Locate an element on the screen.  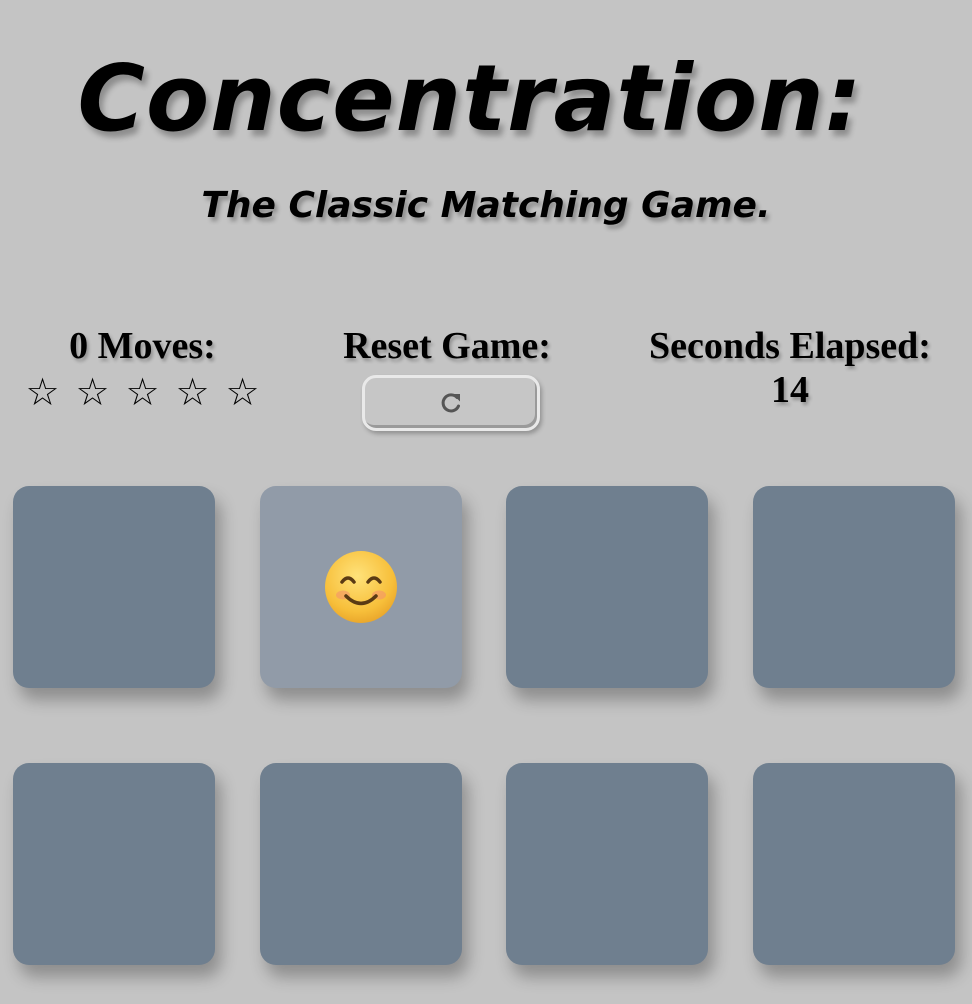
reset-label: Reset Game: is located at coordinates (447, 346).